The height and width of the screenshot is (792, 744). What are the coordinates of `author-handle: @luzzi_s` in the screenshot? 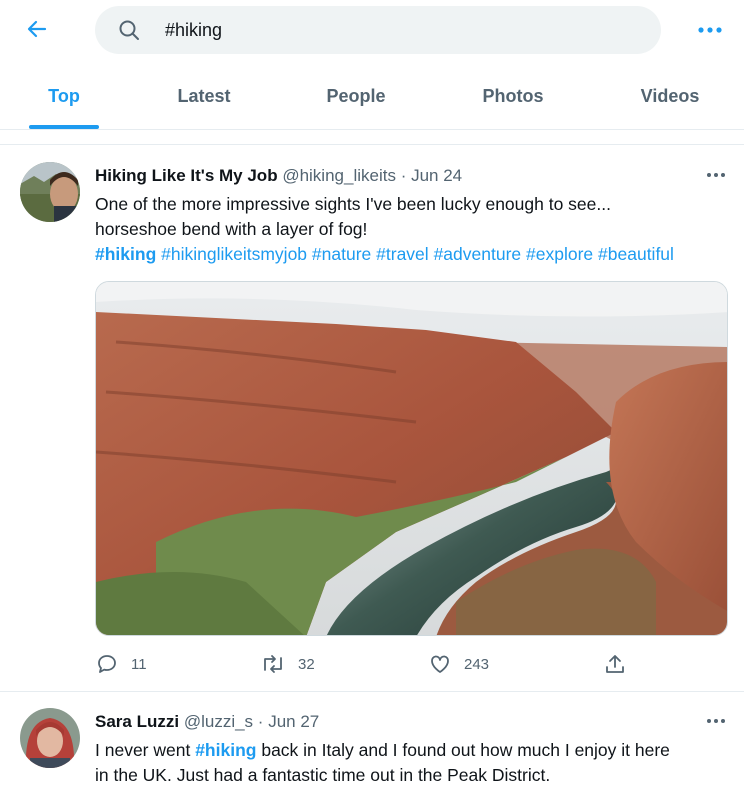 It's located at (218, 721).